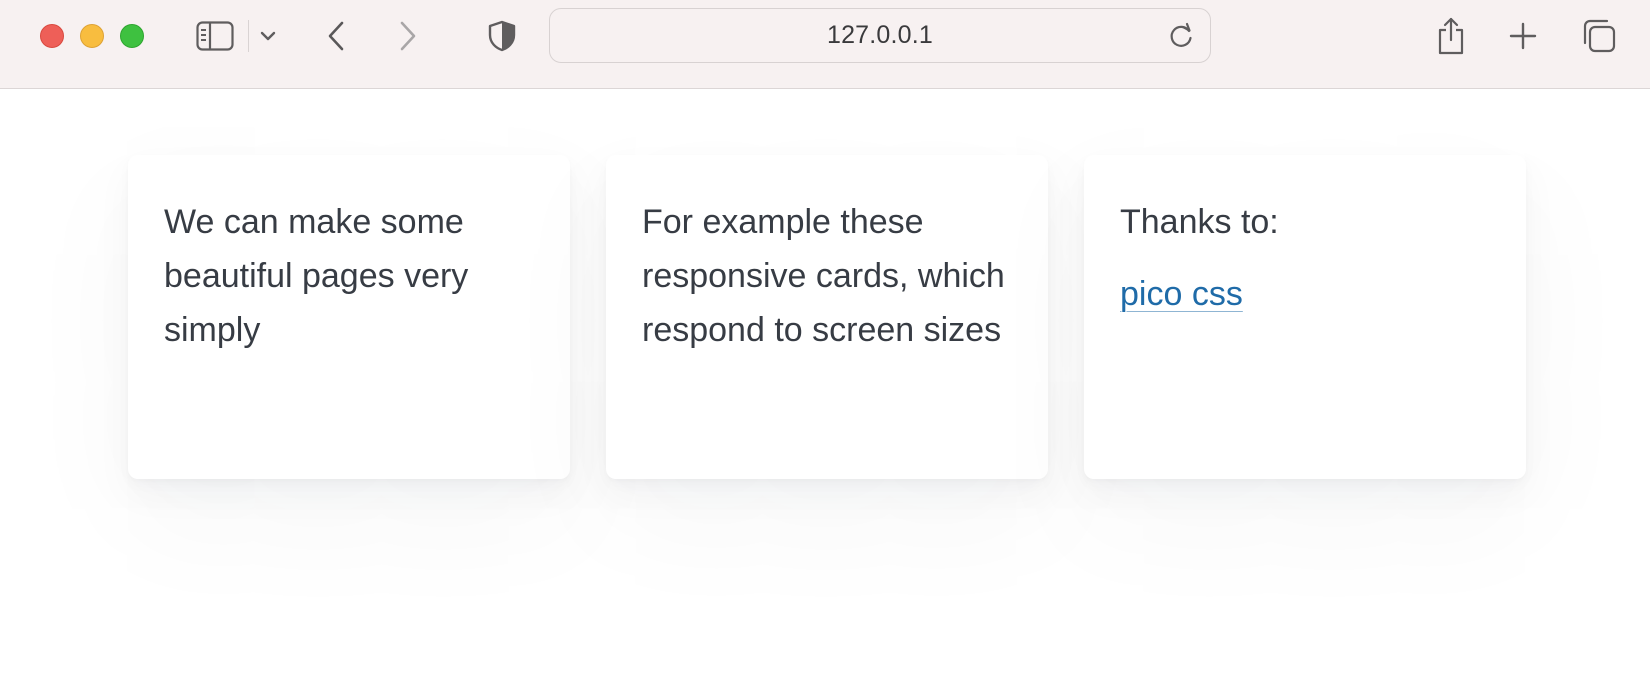  I want to click on plus-icon, so click(1523, 36).